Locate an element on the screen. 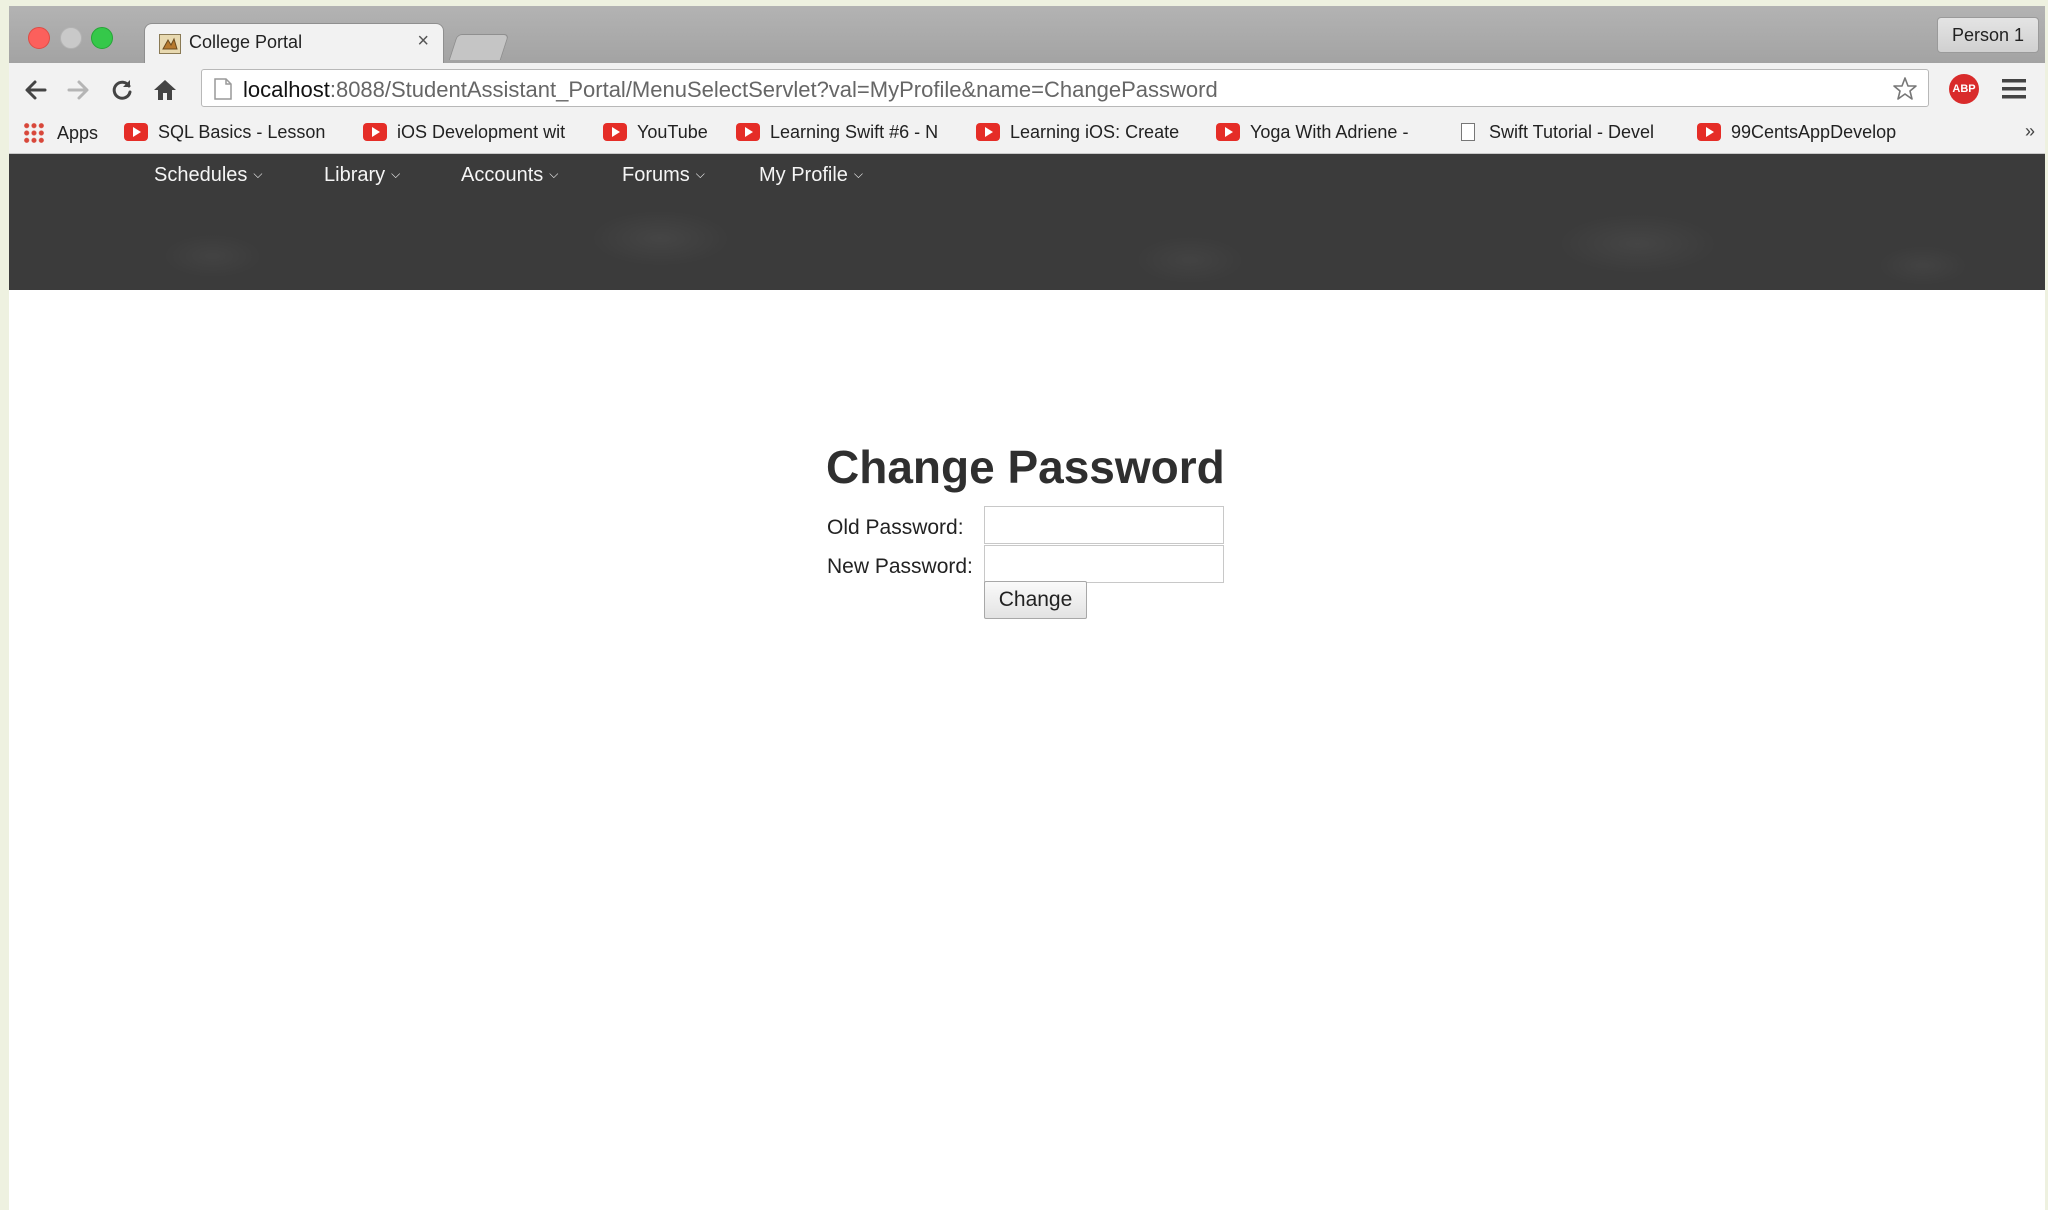 This screenshot has height=1210, width=2048. bookmark-apps: Apps is located at coordinates (60, 135).